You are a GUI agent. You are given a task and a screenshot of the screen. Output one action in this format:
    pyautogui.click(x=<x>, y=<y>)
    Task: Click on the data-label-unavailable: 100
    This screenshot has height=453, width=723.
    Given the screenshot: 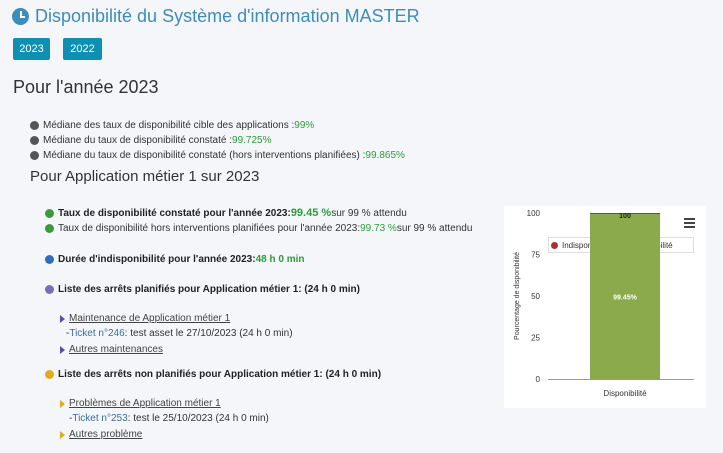 What is the action you would take?
    pyautogui.click(x=625, y=216)
    